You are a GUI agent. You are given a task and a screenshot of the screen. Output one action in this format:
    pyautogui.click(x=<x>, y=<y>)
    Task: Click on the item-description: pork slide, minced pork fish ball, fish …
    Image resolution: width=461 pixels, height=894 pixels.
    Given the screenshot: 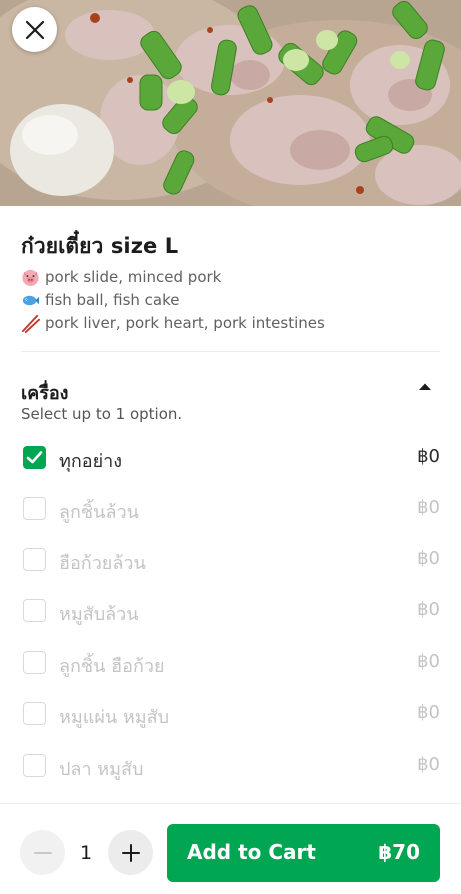 What is the action you would take?
    pyautogui.click(x=173, y=300)
    